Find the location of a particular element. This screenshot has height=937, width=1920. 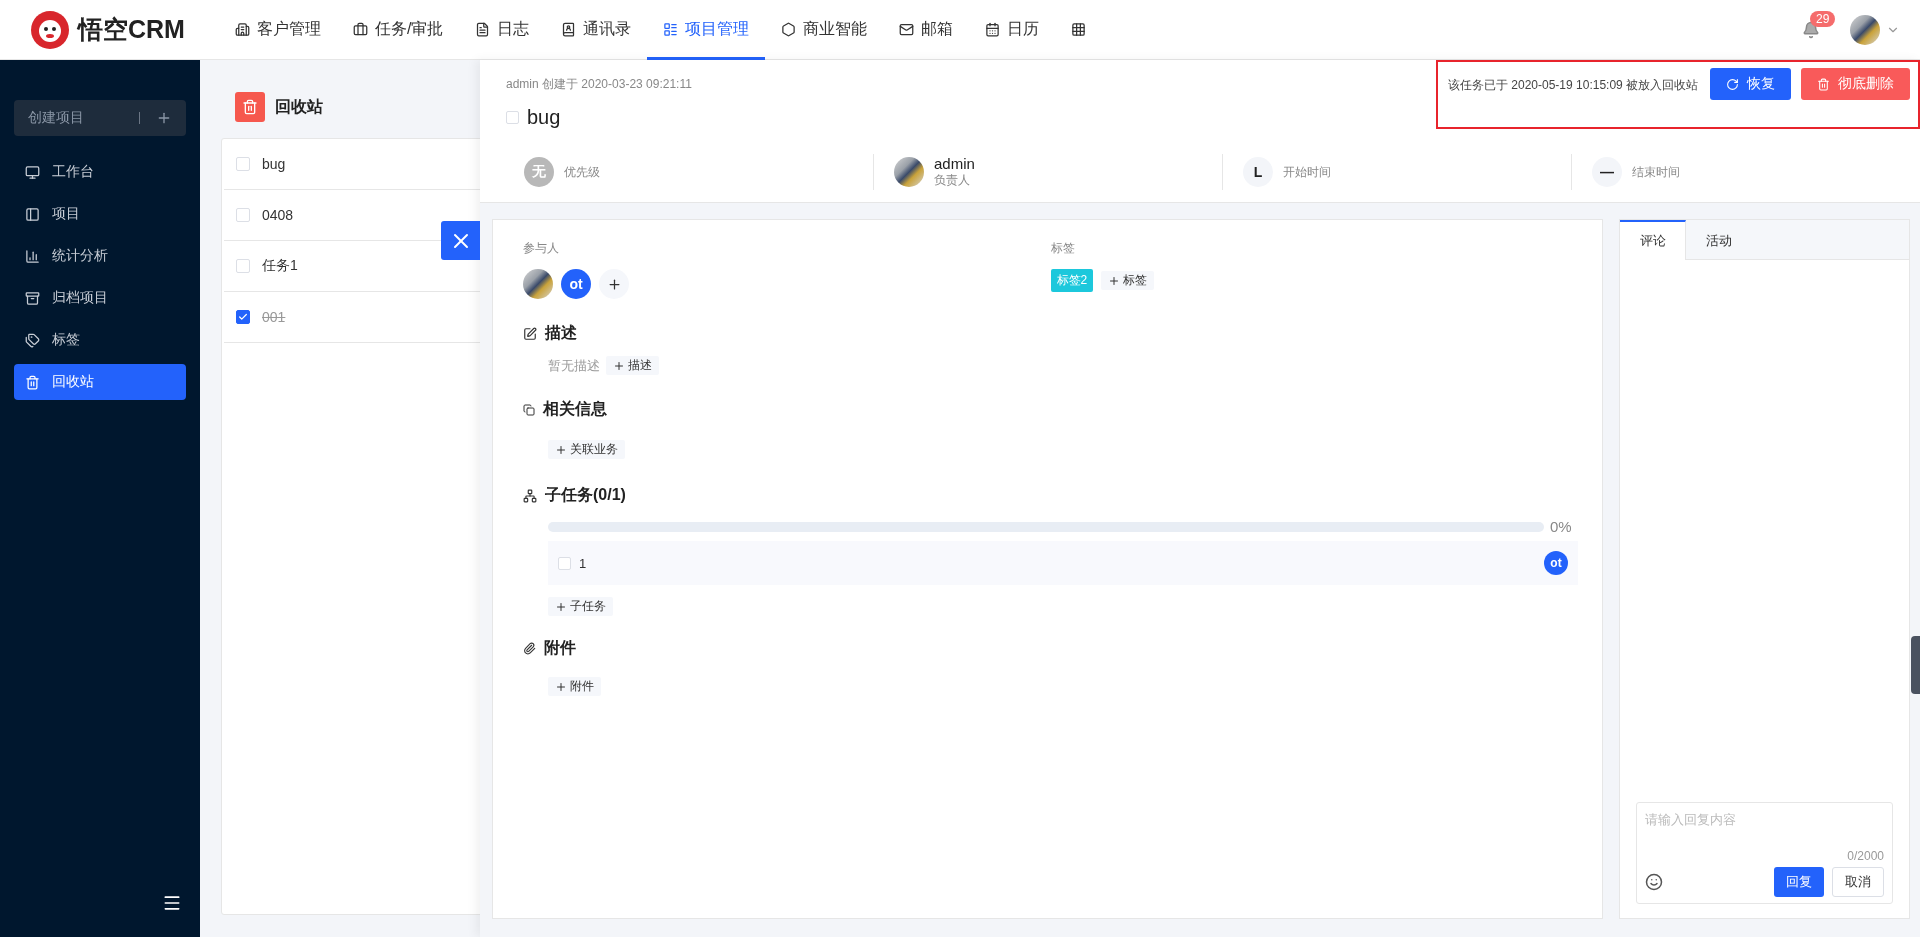

list-icon is located at coordinates (671, 29).